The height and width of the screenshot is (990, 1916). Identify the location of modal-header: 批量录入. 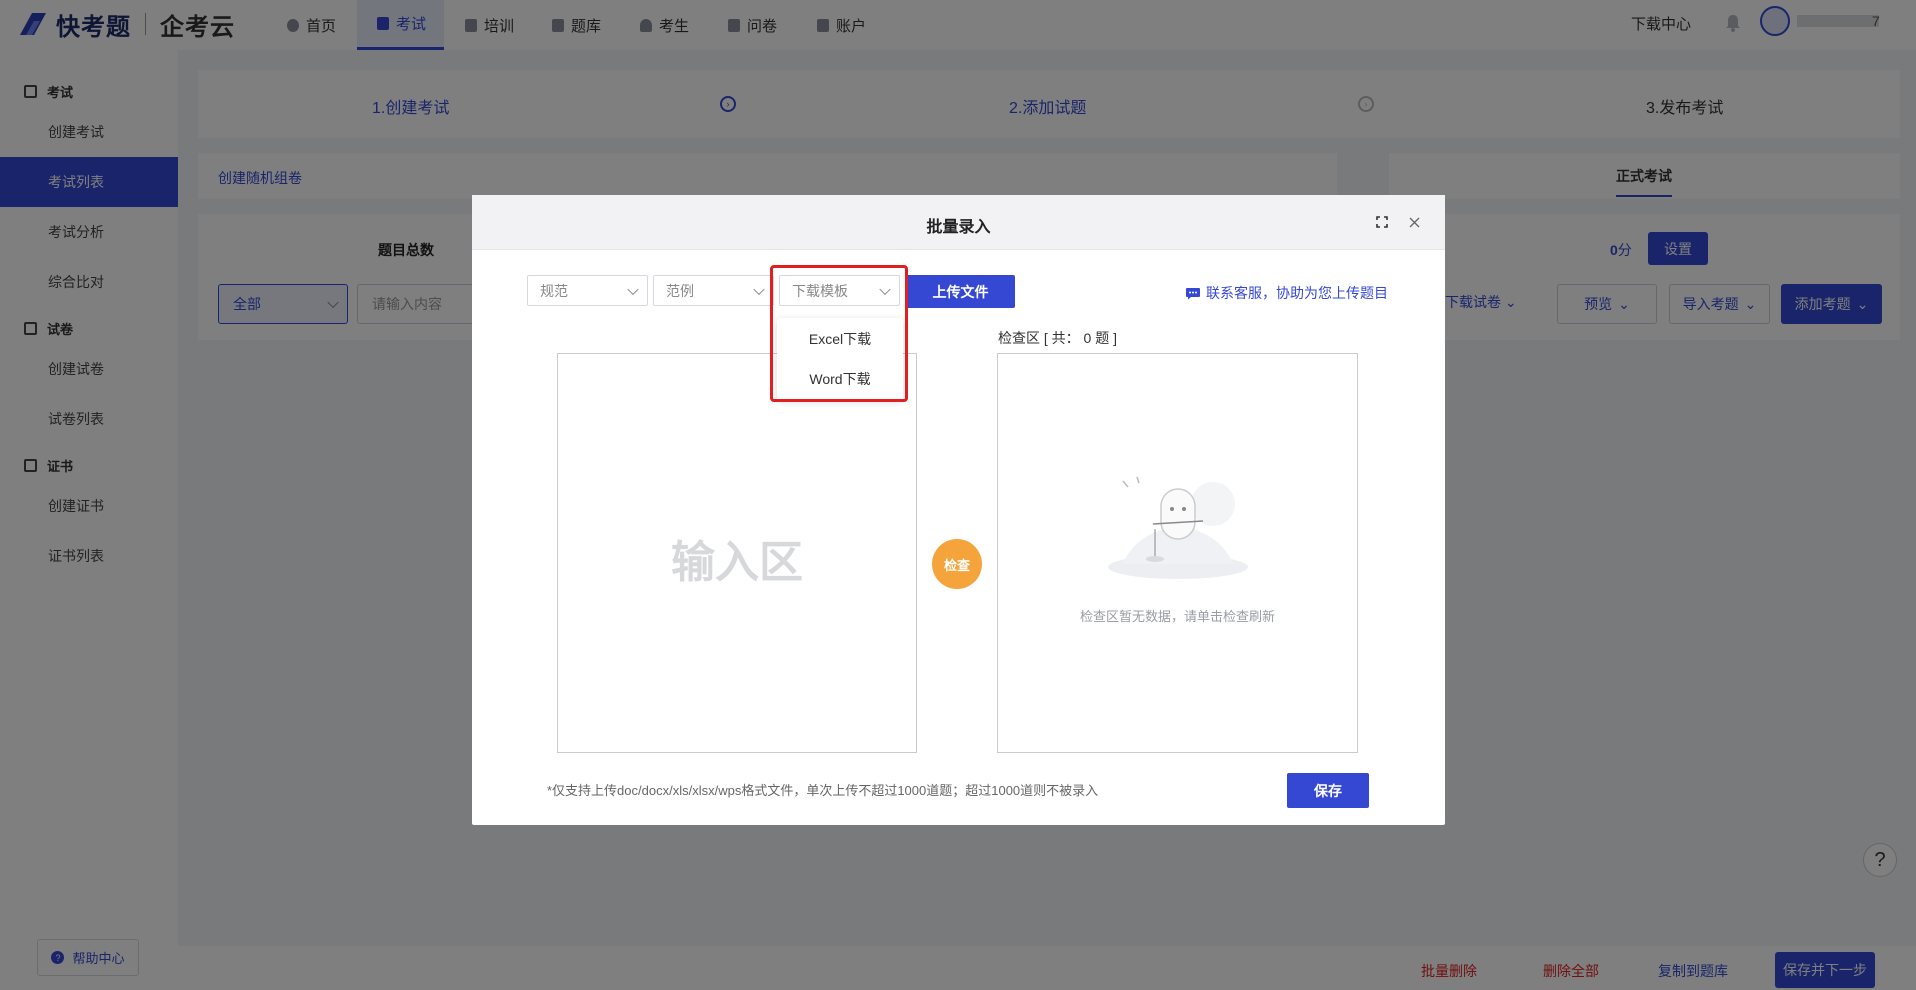
(958, 222).